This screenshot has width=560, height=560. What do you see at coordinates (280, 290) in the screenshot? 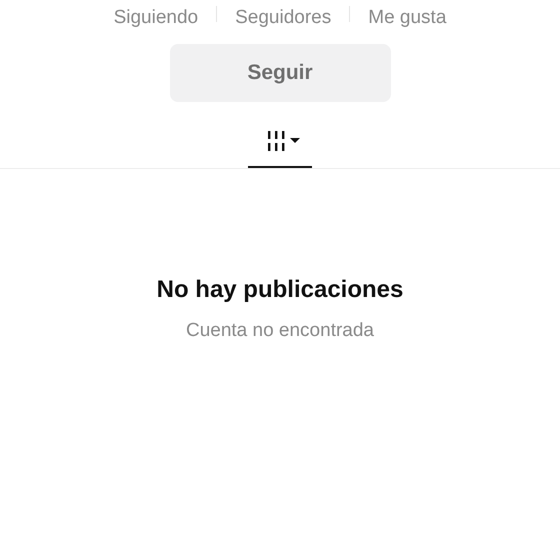
I see `empty-title: No hay publicaciones` at bounding box center [280, 290].